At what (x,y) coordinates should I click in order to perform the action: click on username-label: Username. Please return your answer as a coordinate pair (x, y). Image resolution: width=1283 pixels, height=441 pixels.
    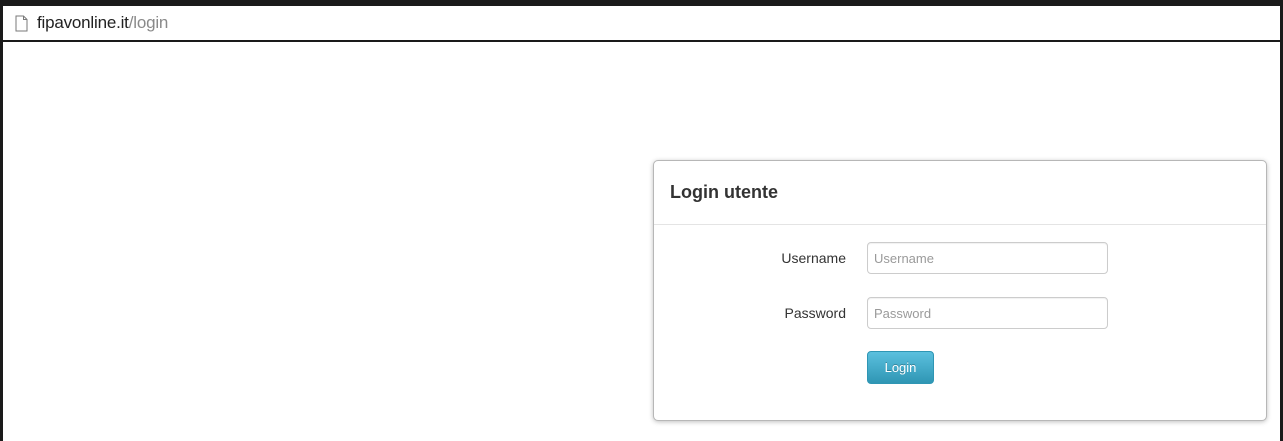
    Looking at the image, I should click on (813, 258).